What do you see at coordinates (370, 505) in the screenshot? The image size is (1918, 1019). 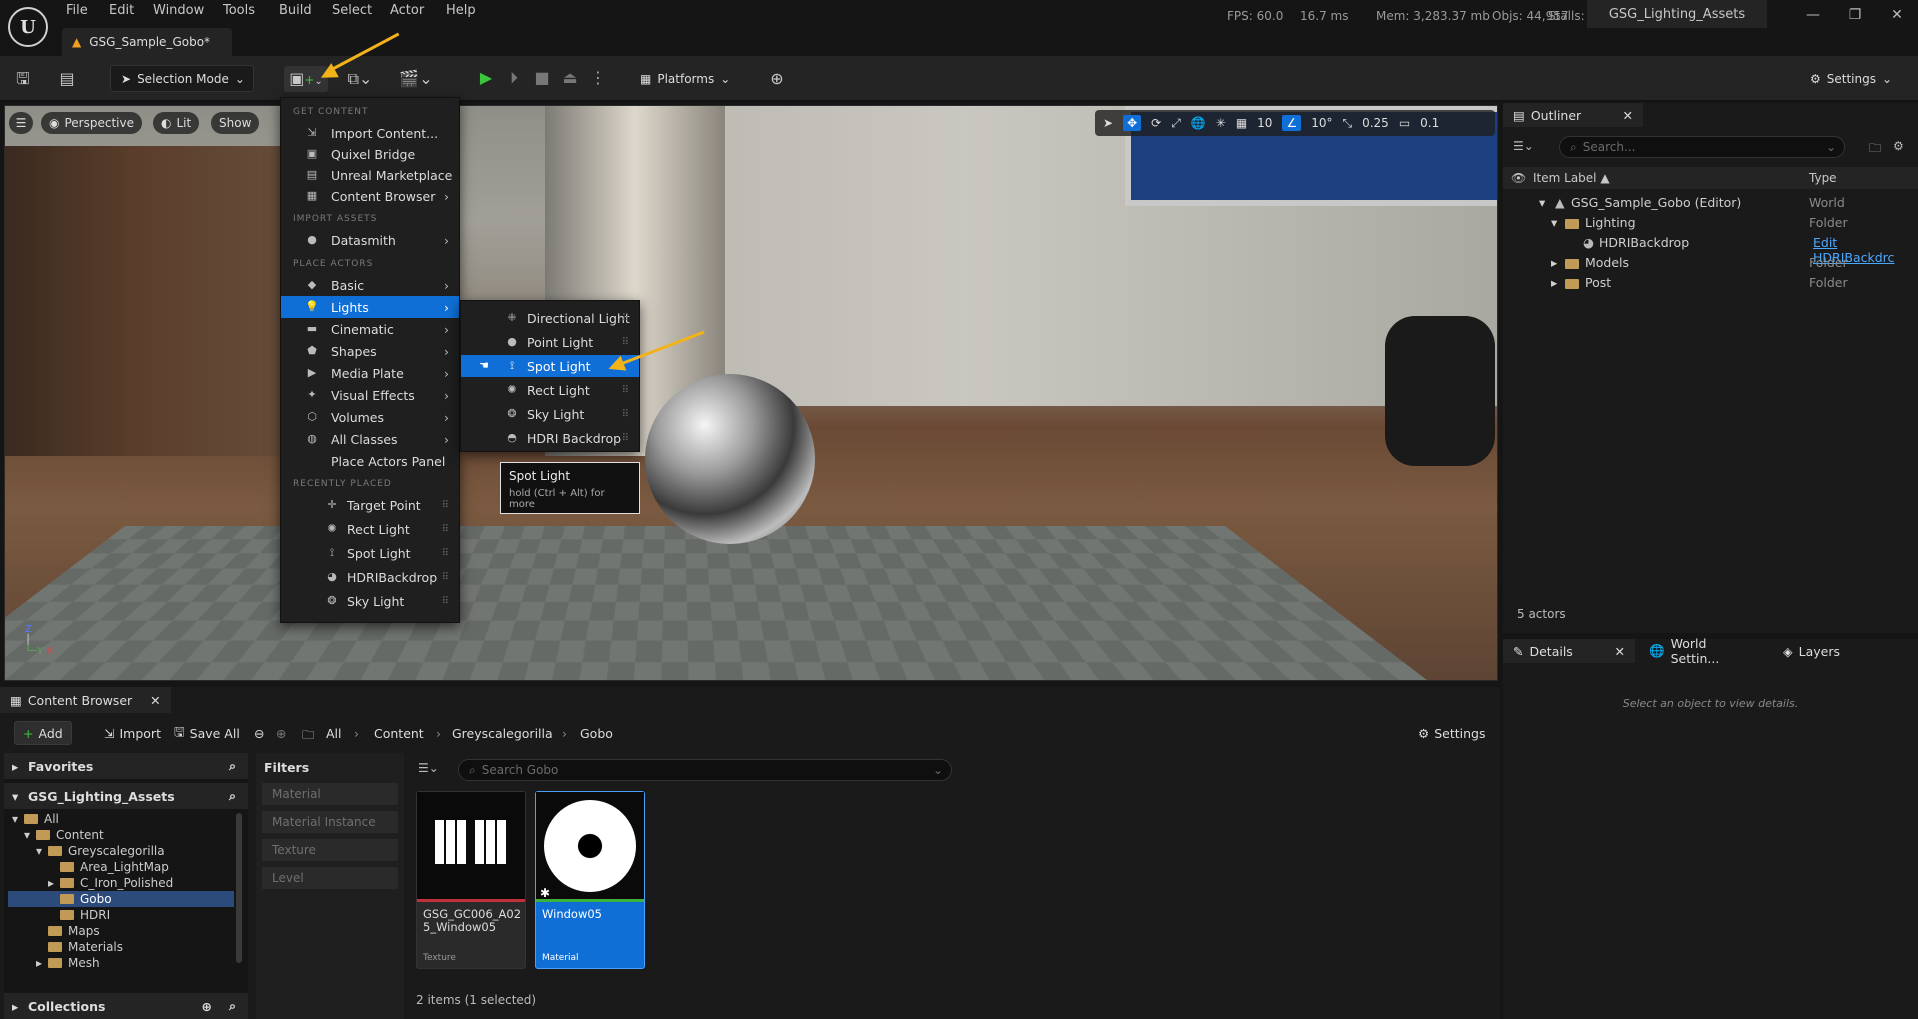 I see `recent-target-point: ✛ Target Point ⠿` at bounding box center [370, 505].